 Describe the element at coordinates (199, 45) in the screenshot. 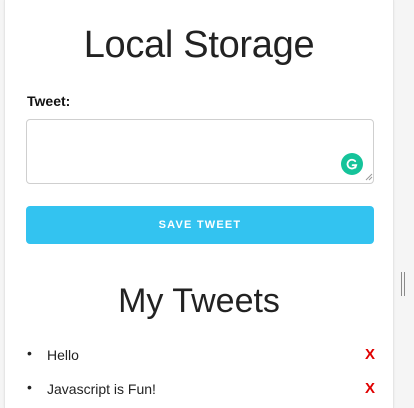

I see `page-title: Local Storage` at that location.